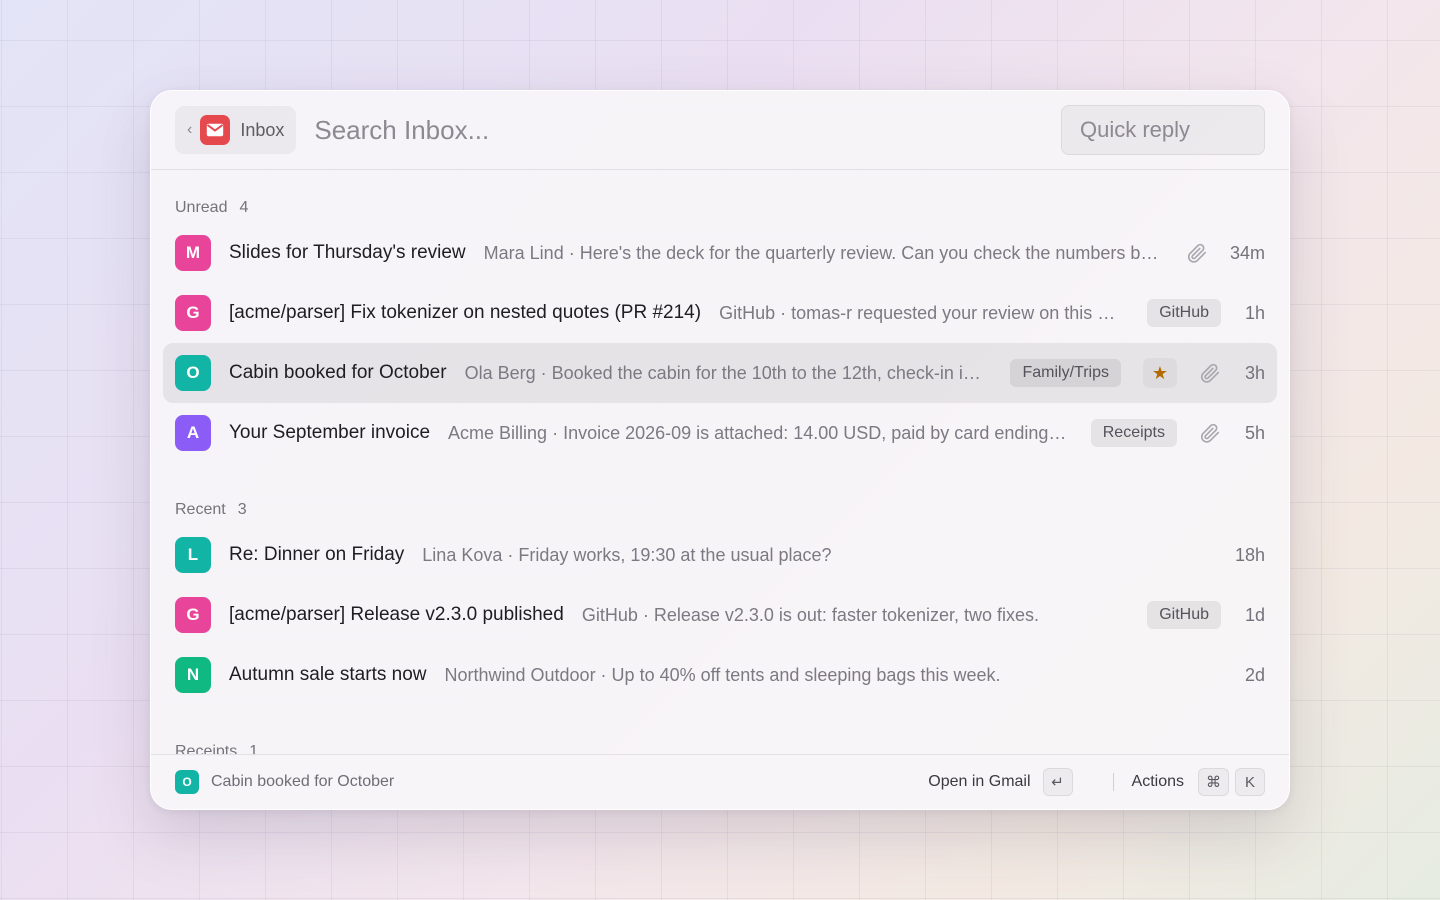  Describe the element at coordinates (193, 675) in the screenshot. I see `sender-avatar: N` at that location.